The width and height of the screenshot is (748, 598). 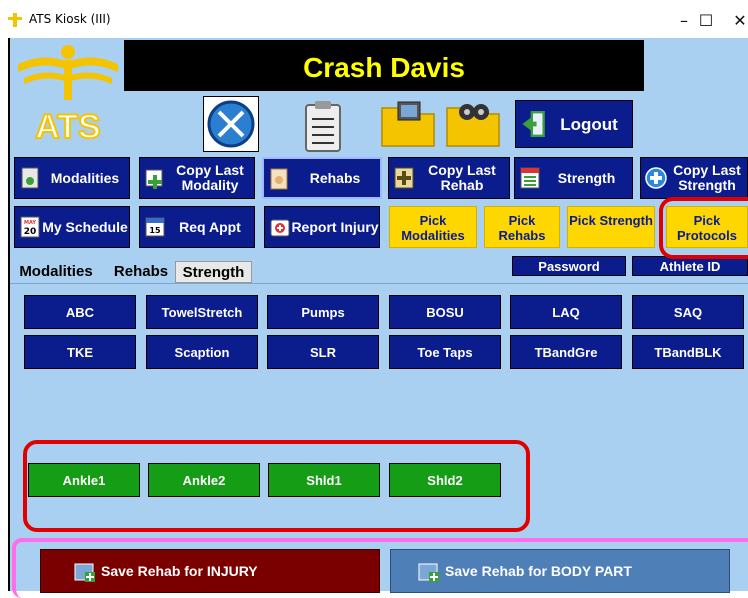 What do you see at coordinates (379, 283) in the screenshot?
I see `tab-divider` at bounding box center [379, 283].